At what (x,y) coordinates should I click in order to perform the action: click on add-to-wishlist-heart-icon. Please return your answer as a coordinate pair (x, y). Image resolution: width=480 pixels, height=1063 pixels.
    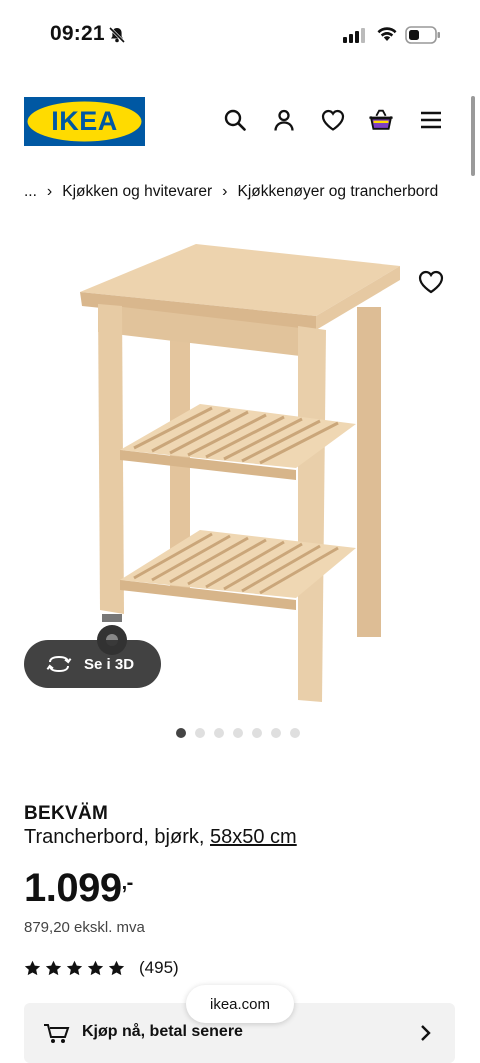
    Looking at the image, I should click on (431, 283).